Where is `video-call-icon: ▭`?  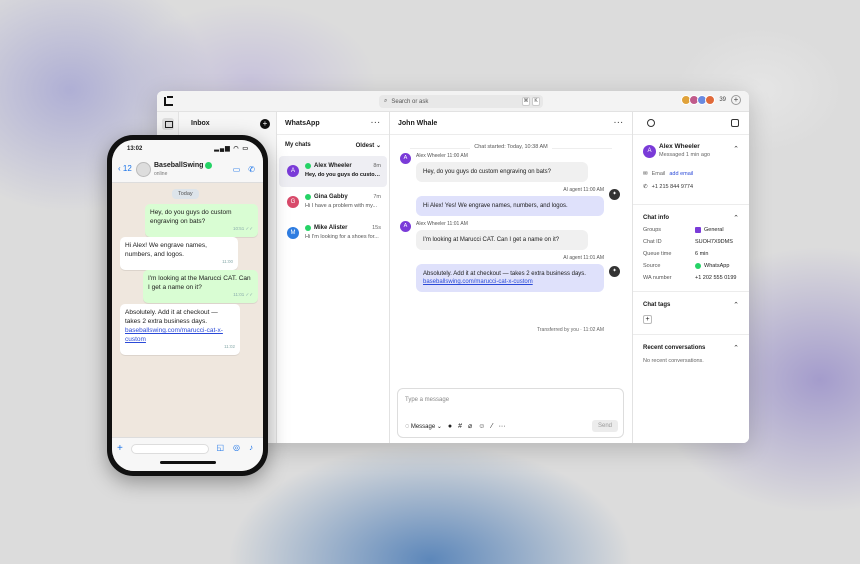
video-call-icon: ▭ is located at coordinates (237, 169).